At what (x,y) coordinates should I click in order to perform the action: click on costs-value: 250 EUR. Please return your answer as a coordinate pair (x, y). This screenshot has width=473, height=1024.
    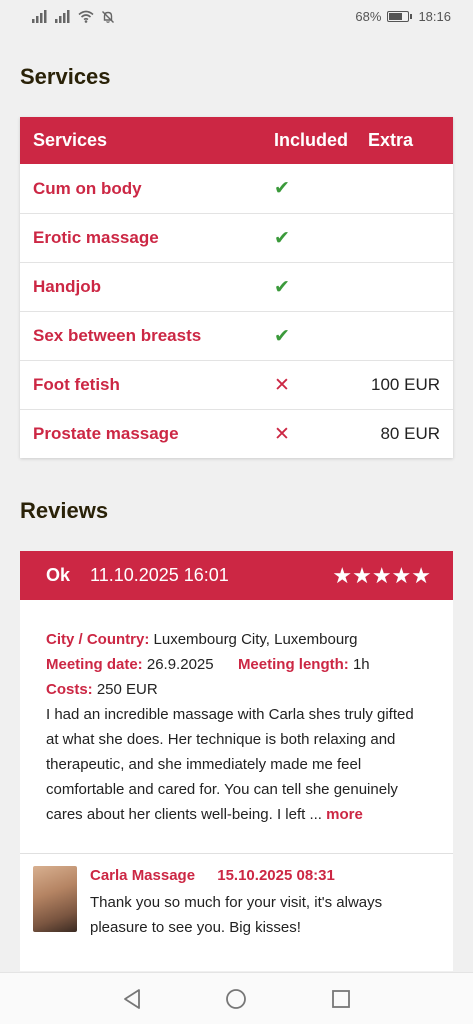
    Looking at the image, I should click on (127, 689).